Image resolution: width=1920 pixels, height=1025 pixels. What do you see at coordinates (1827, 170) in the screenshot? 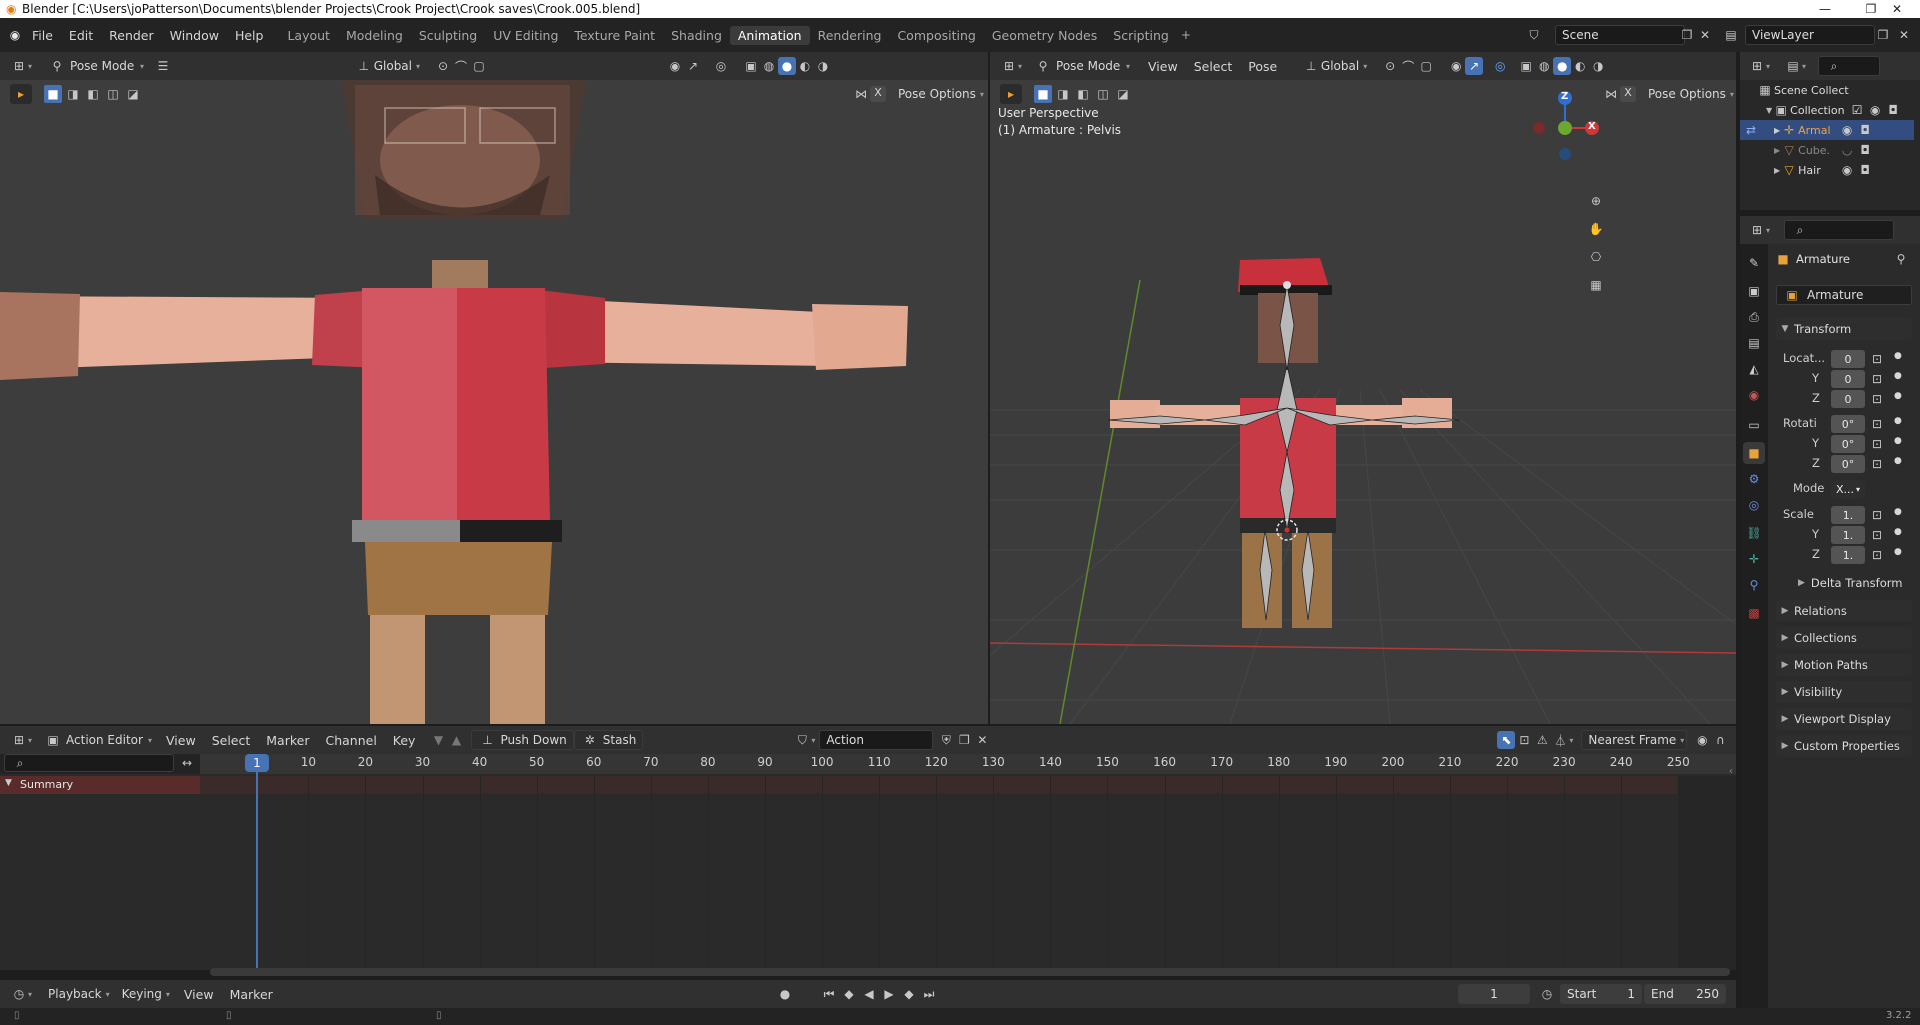
I see `outliner-item-hair: ▶ ▽ Hair ◉ ◘` at bounding box center [1827, 170].